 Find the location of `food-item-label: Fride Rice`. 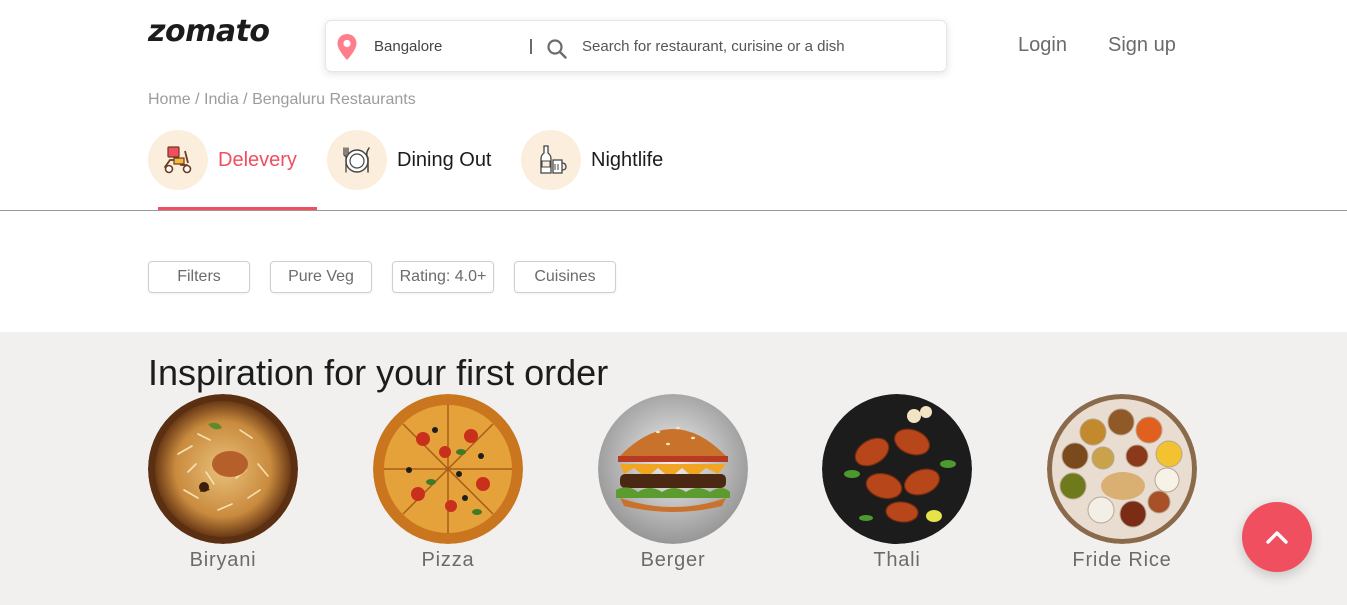

food-item-label: Fride Rice is located at coordinates (1122, 560).